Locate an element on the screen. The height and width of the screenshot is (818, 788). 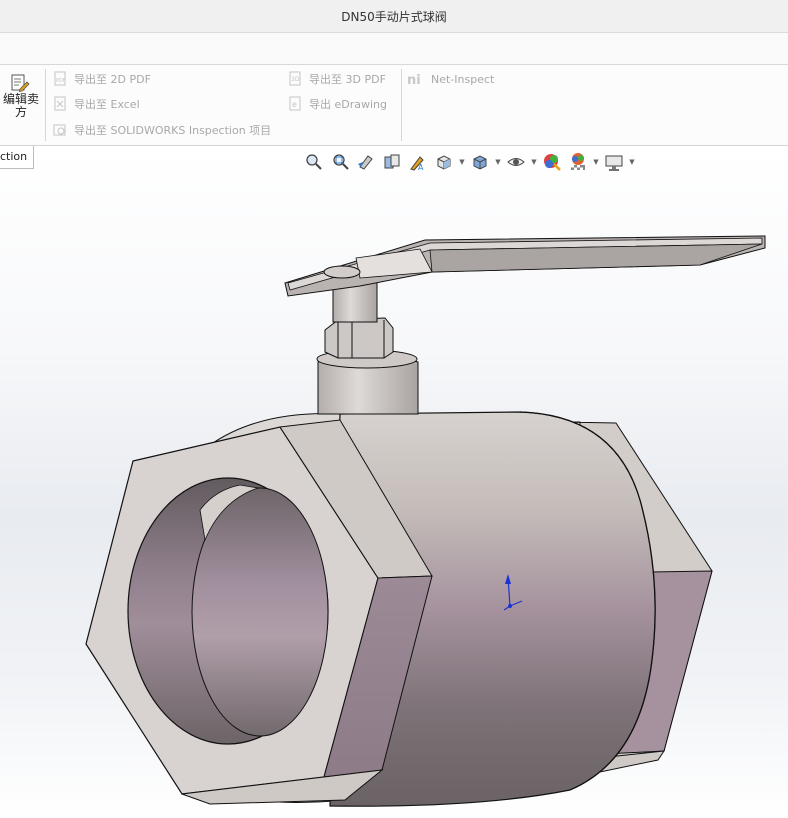
export-edrawing-label: 导出 eDrawing is located at coordinates (348, 104).